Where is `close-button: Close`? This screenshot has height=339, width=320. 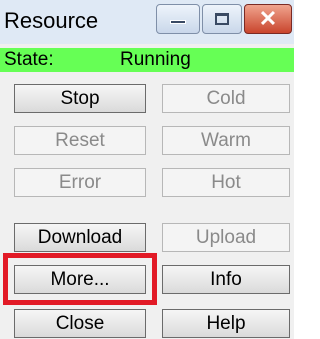 close-button: Close is located at coordinates (80, 323).